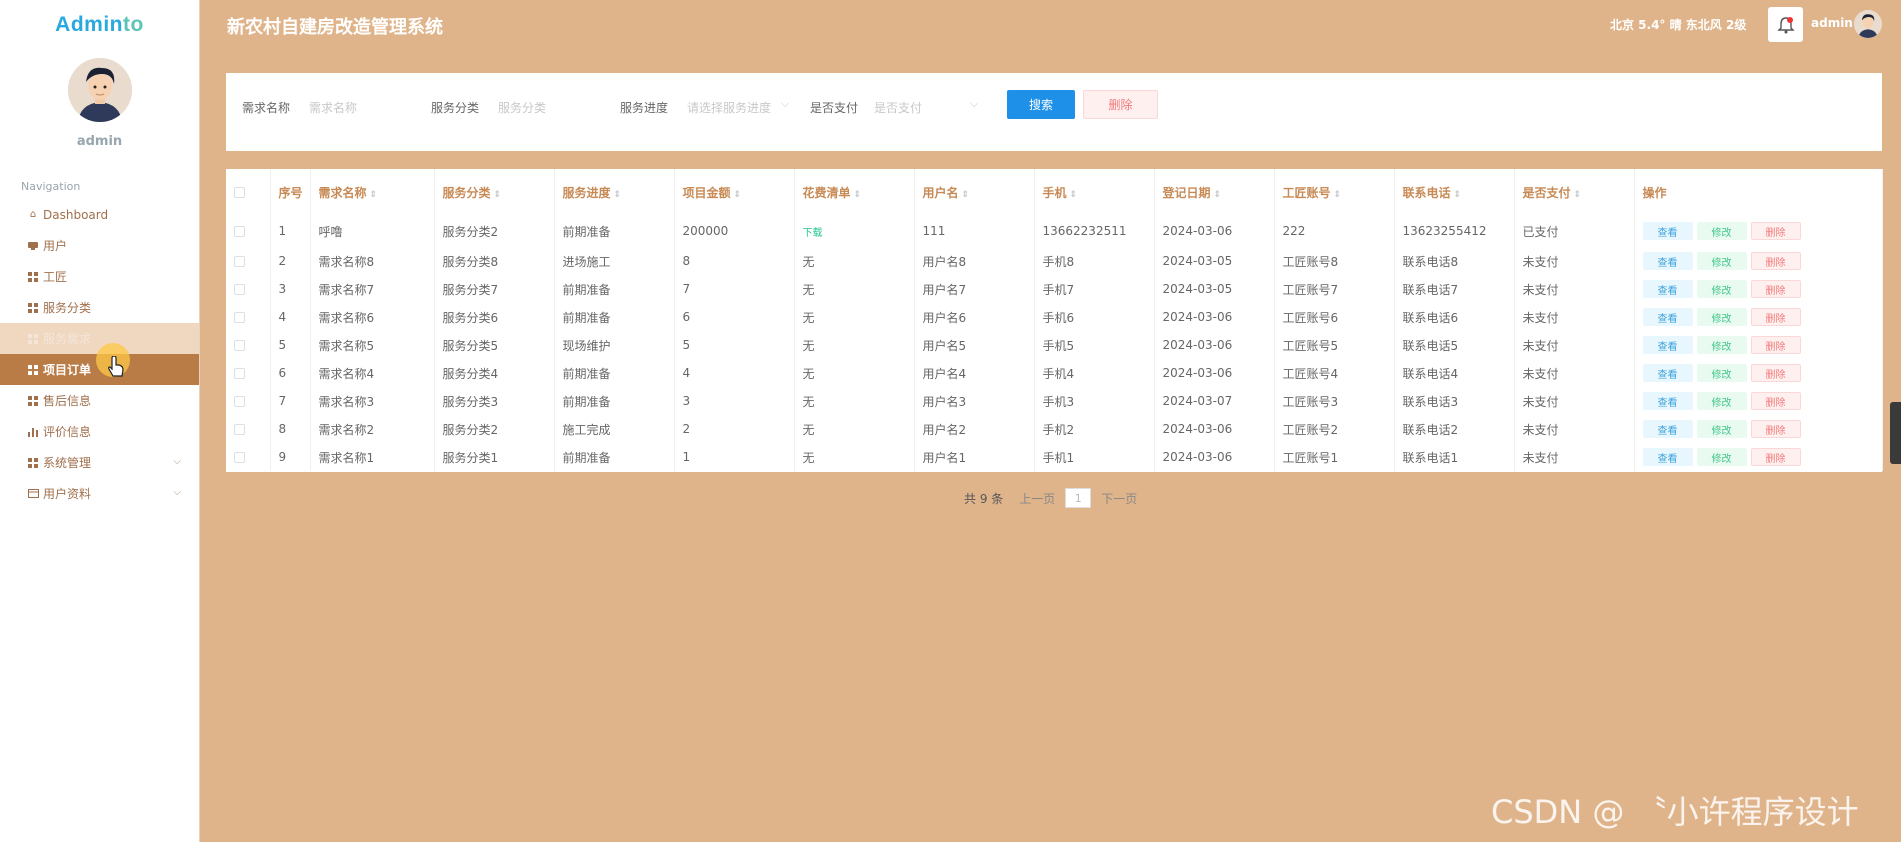 This screenshot has width=1901, height=842. Describe the element at coordinates (248, 192) in the screenshot. I see `select-all-checkbox` at that location.